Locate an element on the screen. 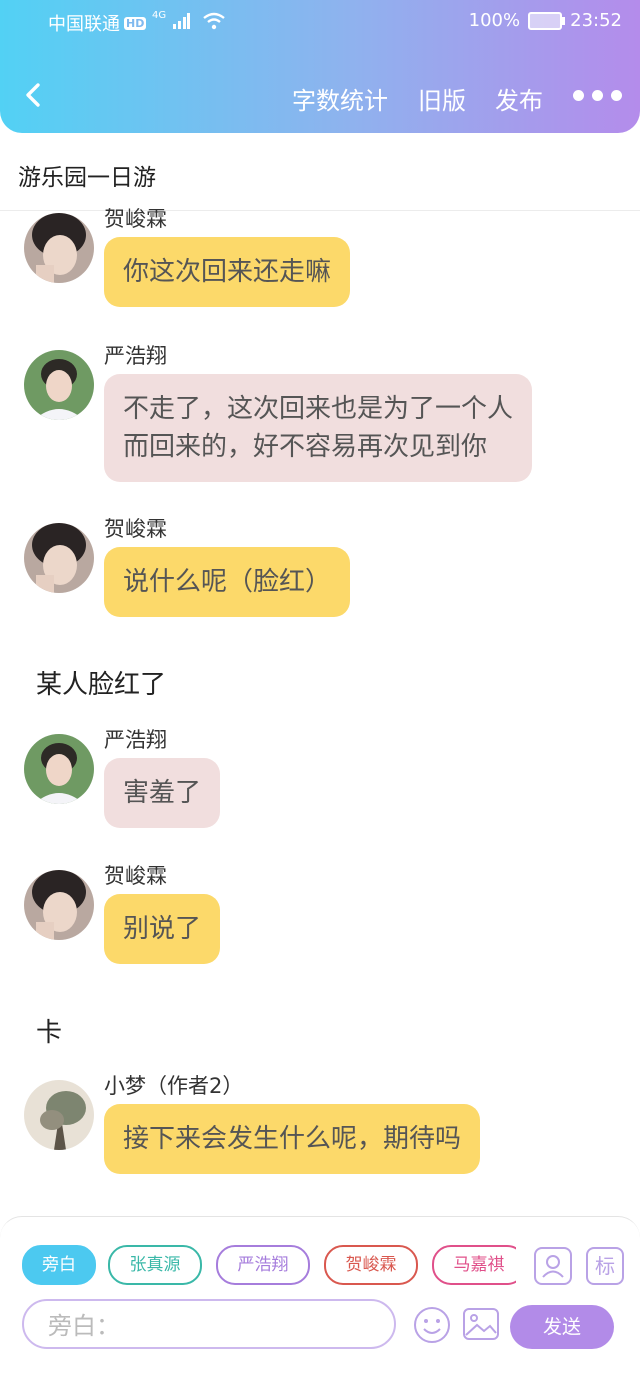  message-bubble: 接下来会发生什么呢，期待吗 is located at coordinates (292, 1139).